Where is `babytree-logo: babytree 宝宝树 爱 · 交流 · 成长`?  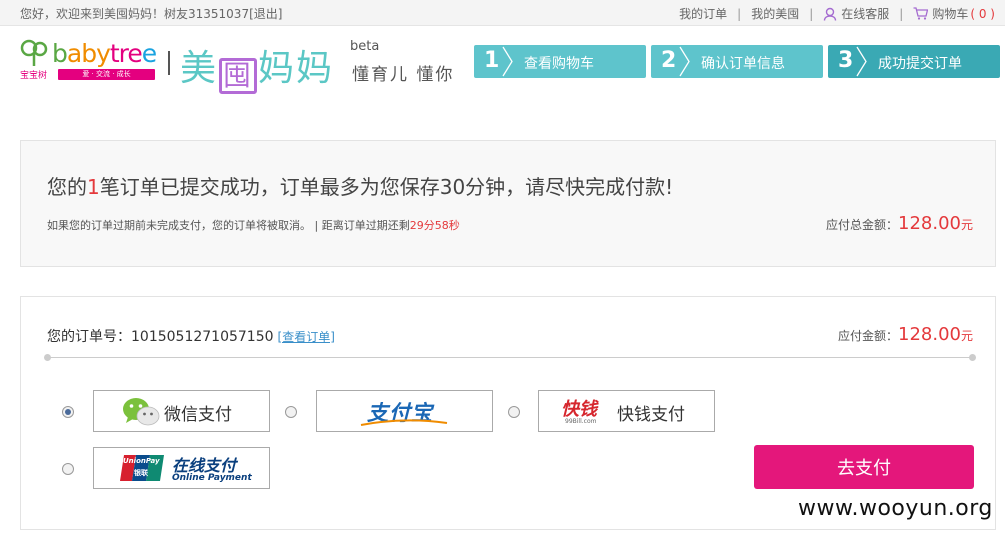 babytree-logo: babytree 宝宝树 爱 · 交流 · 成长 is located at coordinates (90, 60).